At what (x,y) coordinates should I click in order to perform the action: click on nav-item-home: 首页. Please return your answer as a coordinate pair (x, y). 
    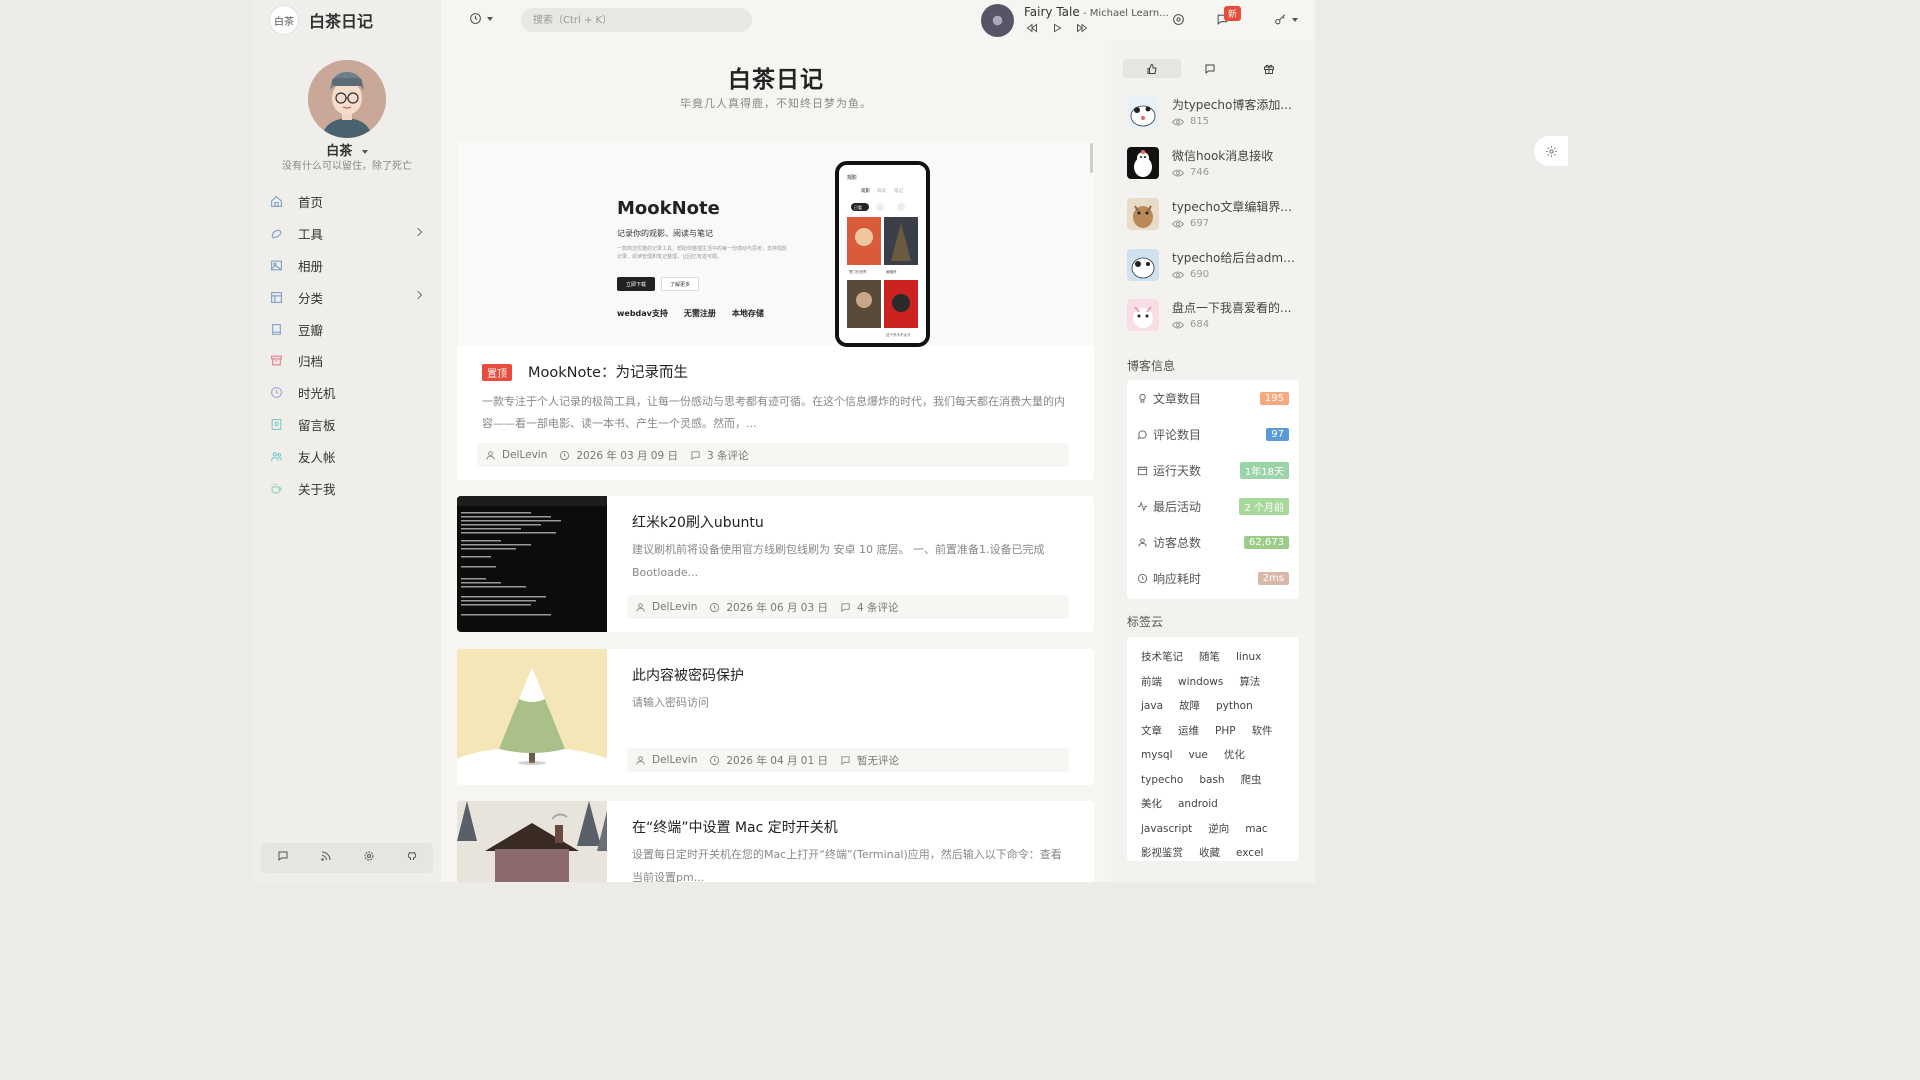
    Looking at the image, I should click on (347, 202).